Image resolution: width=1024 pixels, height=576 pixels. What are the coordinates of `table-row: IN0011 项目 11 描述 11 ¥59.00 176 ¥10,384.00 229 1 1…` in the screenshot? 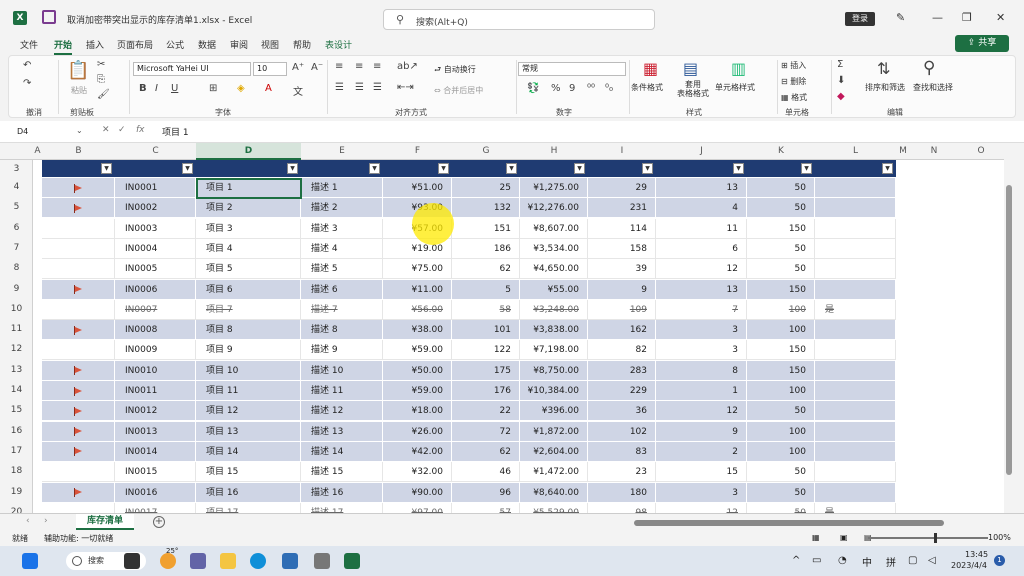 It's located at (469, 391).